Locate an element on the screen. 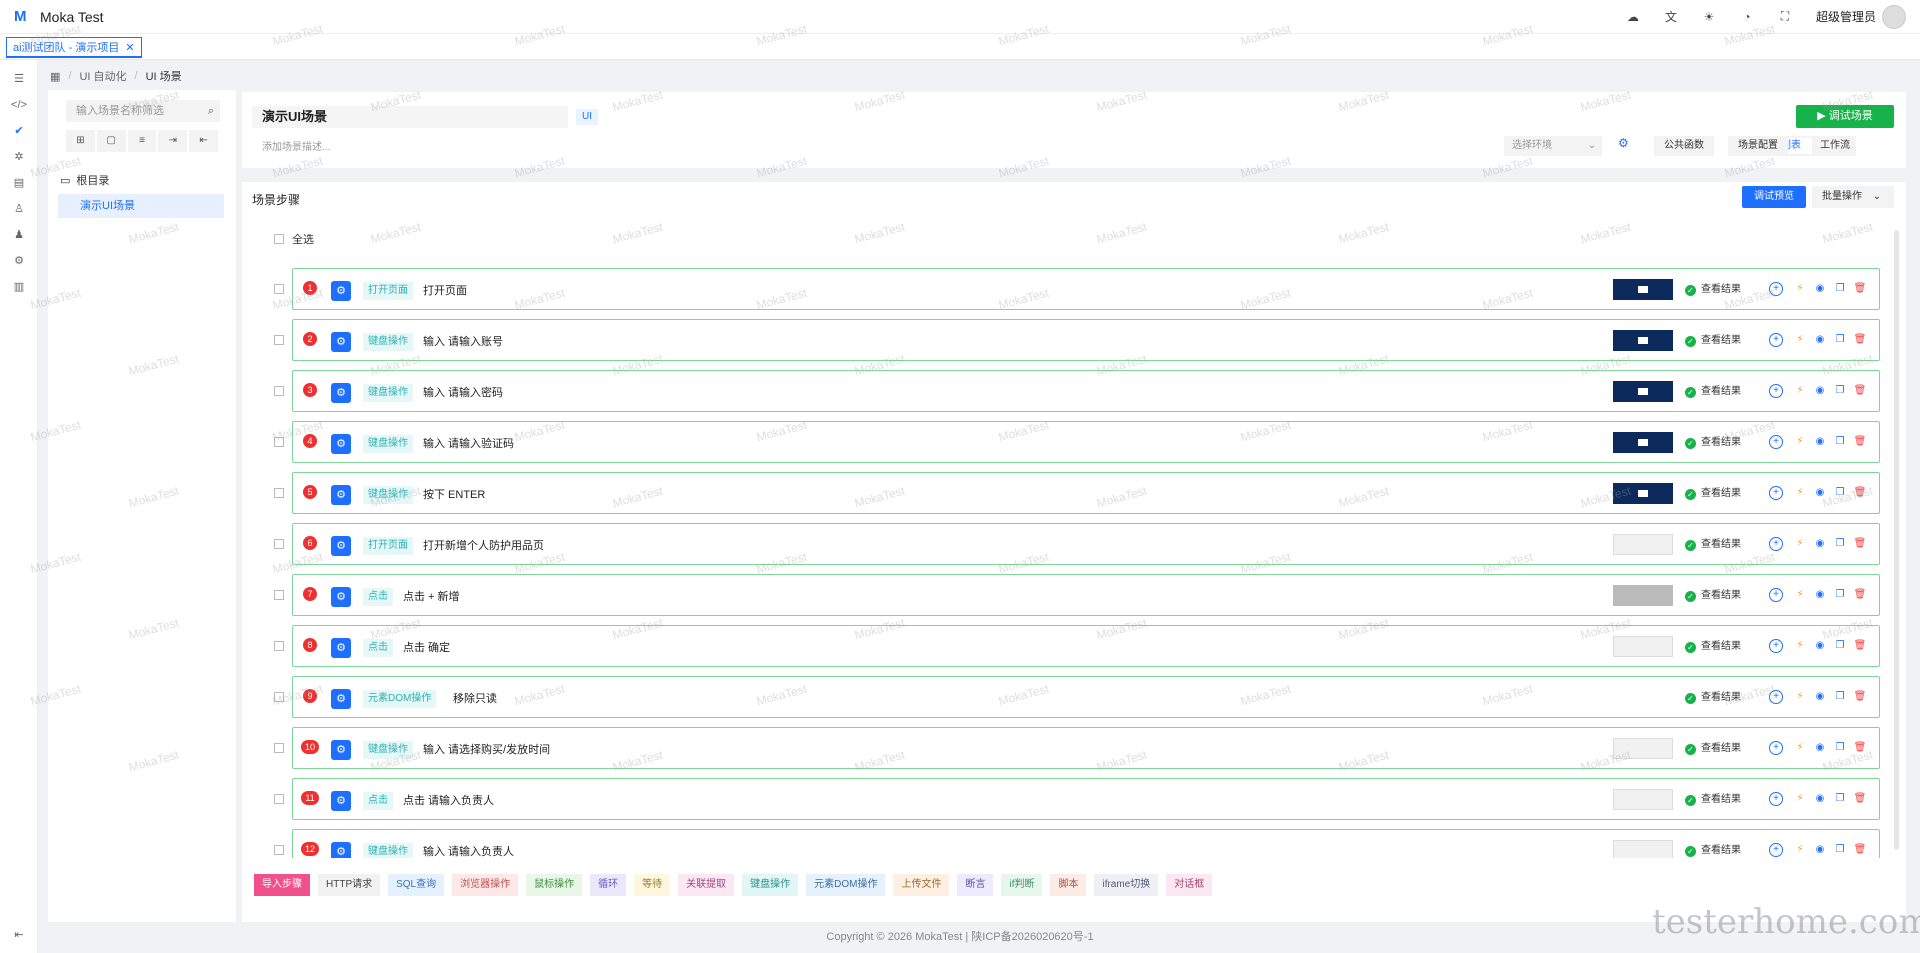 The image size is (1920, 953). step-card: 7 ⚙ 点击 点击 + 新增 ✓ 查看结果 + ⚡ ◉ ❐ 🗑 is located at coordinates (1086, 595).